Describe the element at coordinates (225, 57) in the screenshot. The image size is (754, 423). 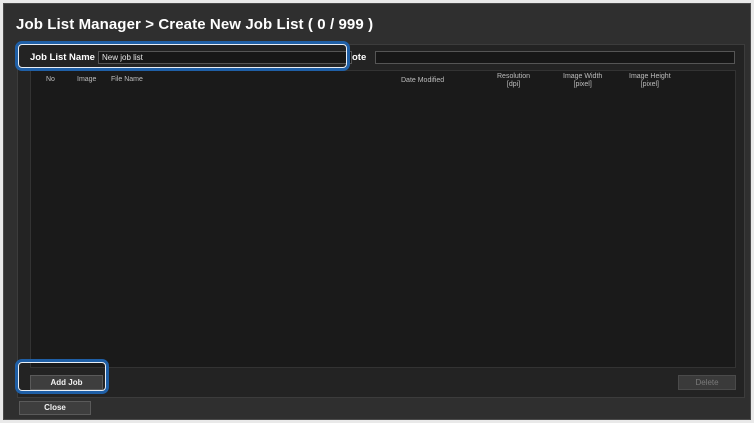
I see `job-list-name-input: New job list` at that location.